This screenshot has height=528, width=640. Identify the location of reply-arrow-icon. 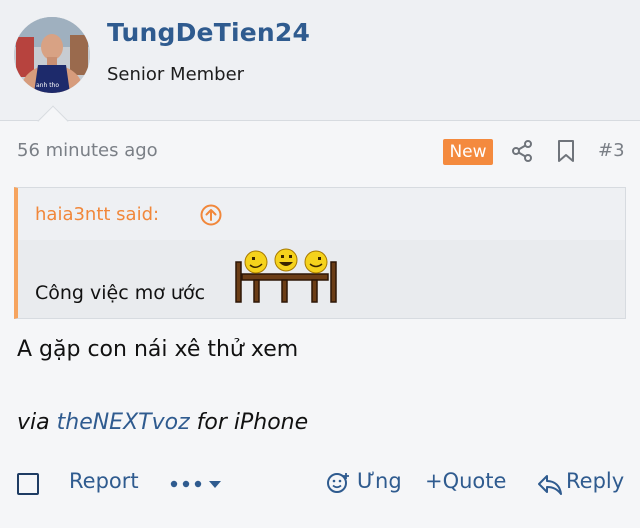
(550, 484).